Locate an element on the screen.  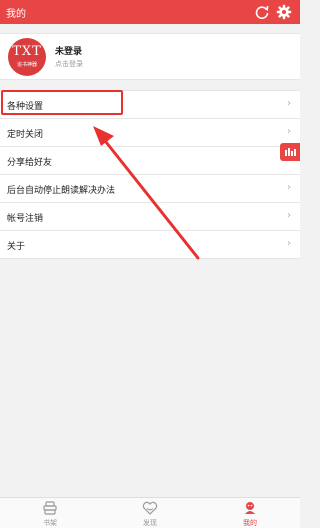
menu-item-delete-account: 帐号注销 › is located at coordinates (150, 217).